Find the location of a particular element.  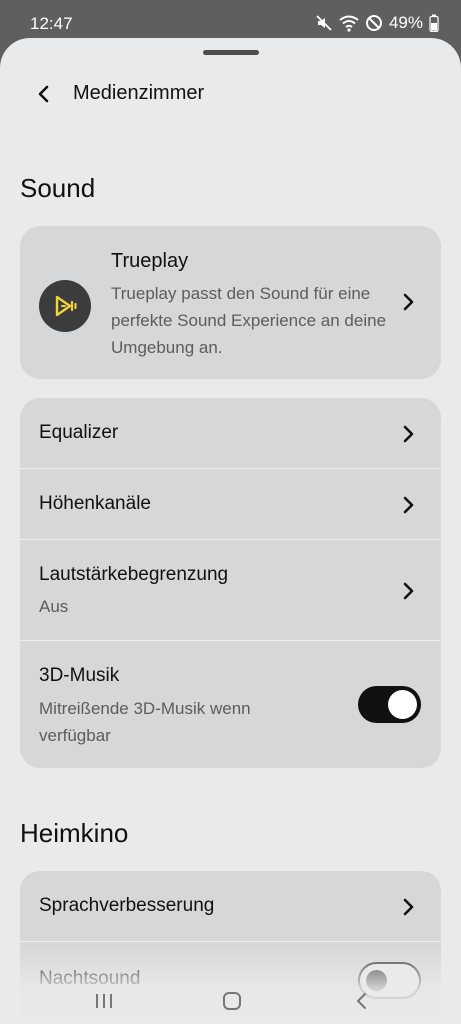

page-title: Medienzimmer is located at coordinates (139, 93).